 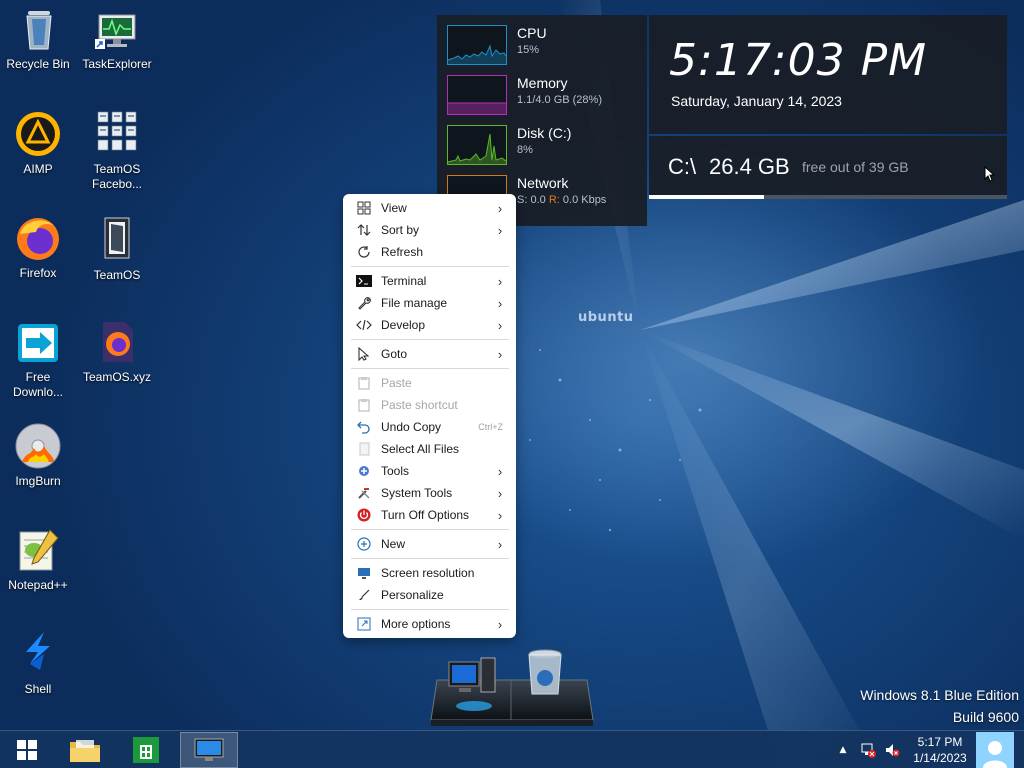 What do you see at coordinates (843, 750) in the screenshot?
I see `show-hidden-icons-button: ▲` at bounding box center [843, 750].